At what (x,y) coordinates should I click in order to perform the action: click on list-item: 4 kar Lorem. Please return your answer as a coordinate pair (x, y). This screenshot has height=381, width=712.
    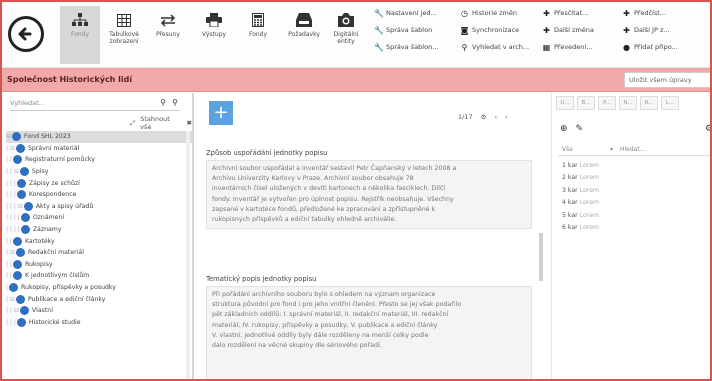
    Looking at the image, I should click on (580, 205).